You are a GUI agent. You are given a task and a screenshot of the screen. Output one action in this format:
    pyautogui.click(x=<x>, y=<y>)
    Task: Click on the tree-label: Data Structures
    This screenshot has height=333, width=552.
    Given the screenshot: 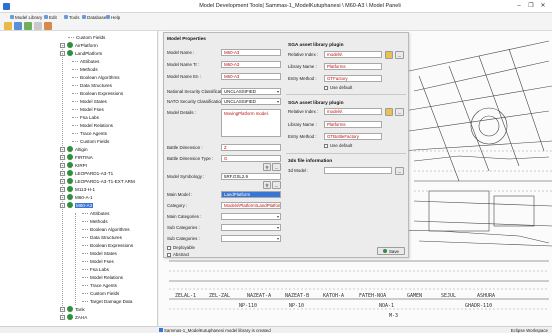 What is the action you would take?
    pyautogui.click(x=106, y=237)
    